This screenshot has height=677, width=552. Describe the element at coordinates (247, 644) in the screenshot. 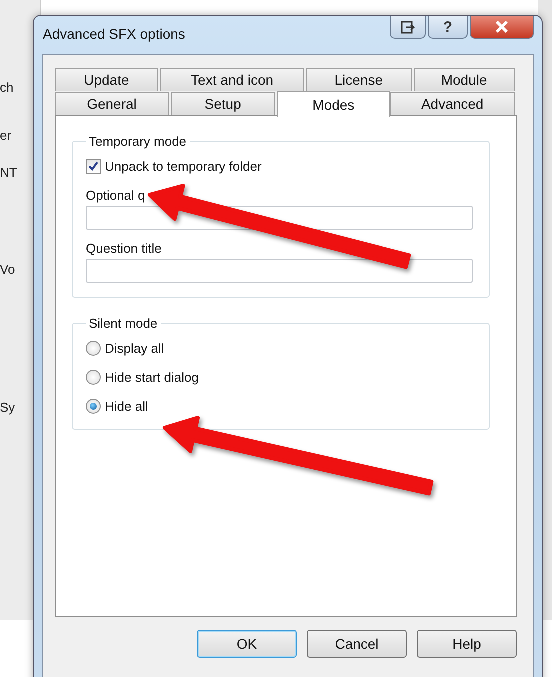

I see `dialog-button: OK` at that location.